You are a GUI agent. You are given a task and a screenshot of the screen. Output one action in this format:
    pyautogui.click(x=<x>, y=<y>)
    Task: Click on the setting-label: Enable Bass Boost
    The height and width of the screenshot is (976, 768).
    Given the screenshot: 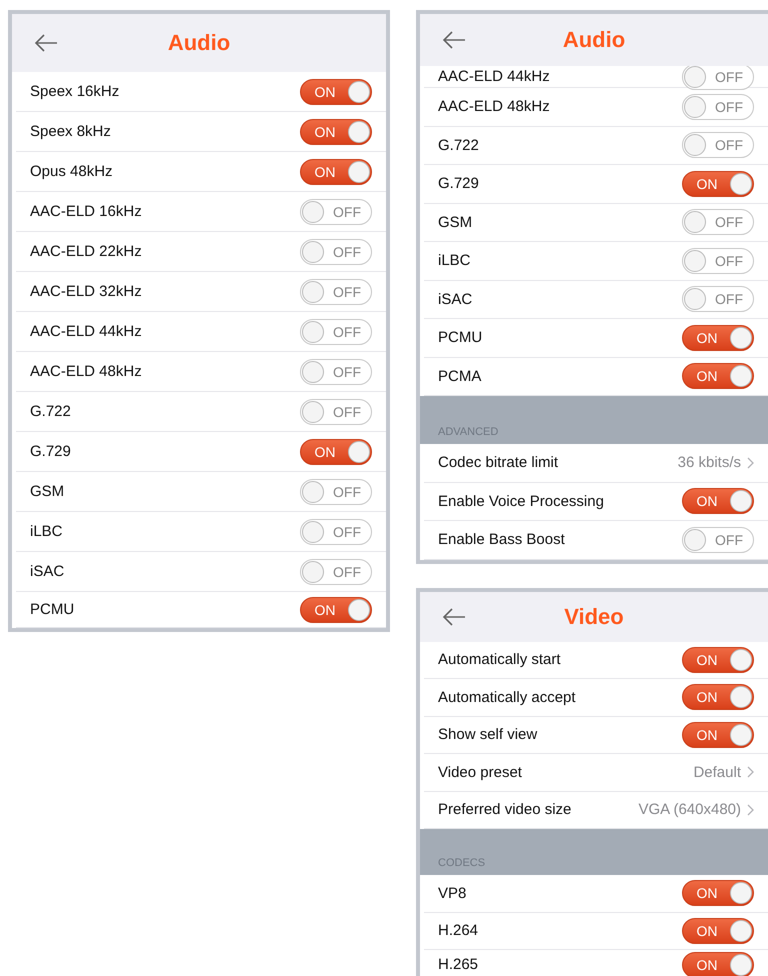 What is the action you would take?
    pyautogui.click(x=501, y=539)
    